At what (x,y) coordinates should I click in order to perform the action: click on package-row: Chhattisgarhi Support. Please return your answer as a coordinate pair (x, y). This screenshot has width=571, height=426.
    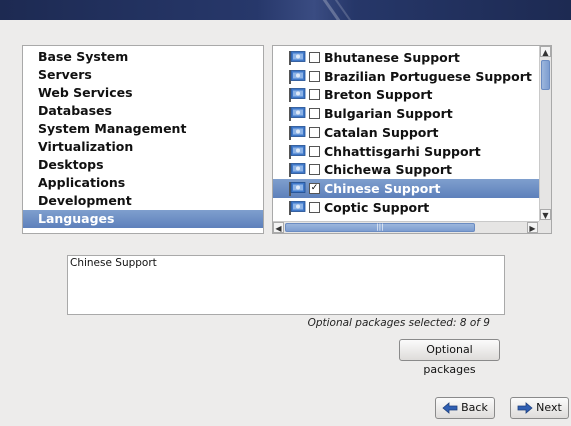
    Looking at the image, I should click on (406, 151).